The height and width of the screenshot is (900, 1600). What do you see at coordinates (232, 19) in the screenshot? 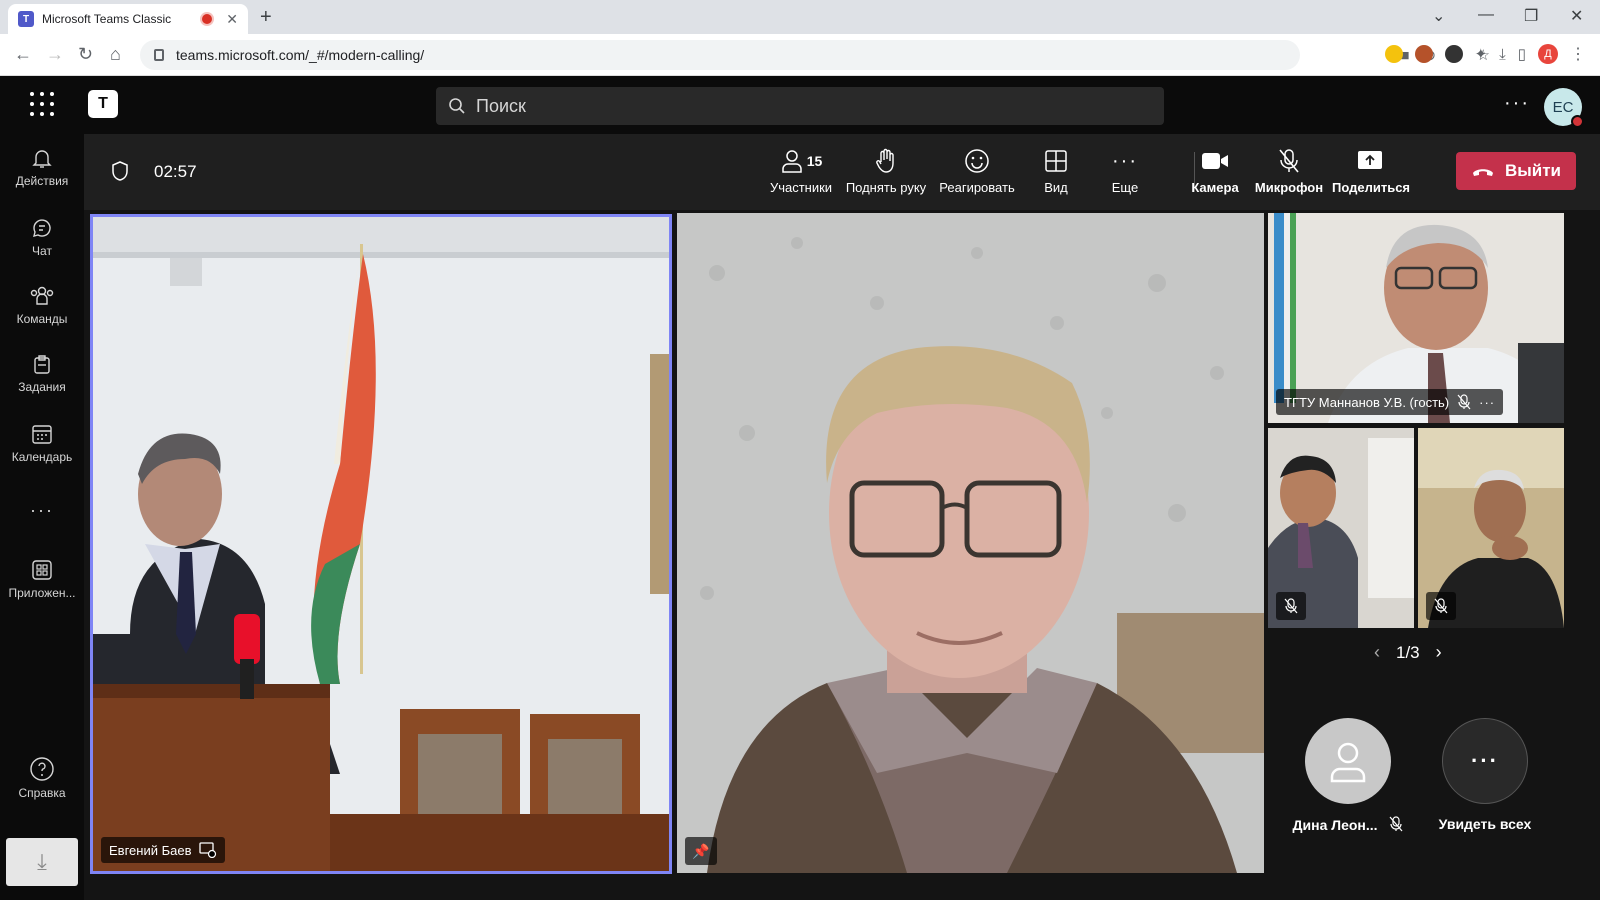
I see `close-tab-icon: ✕` at bounding box center [232, 19].